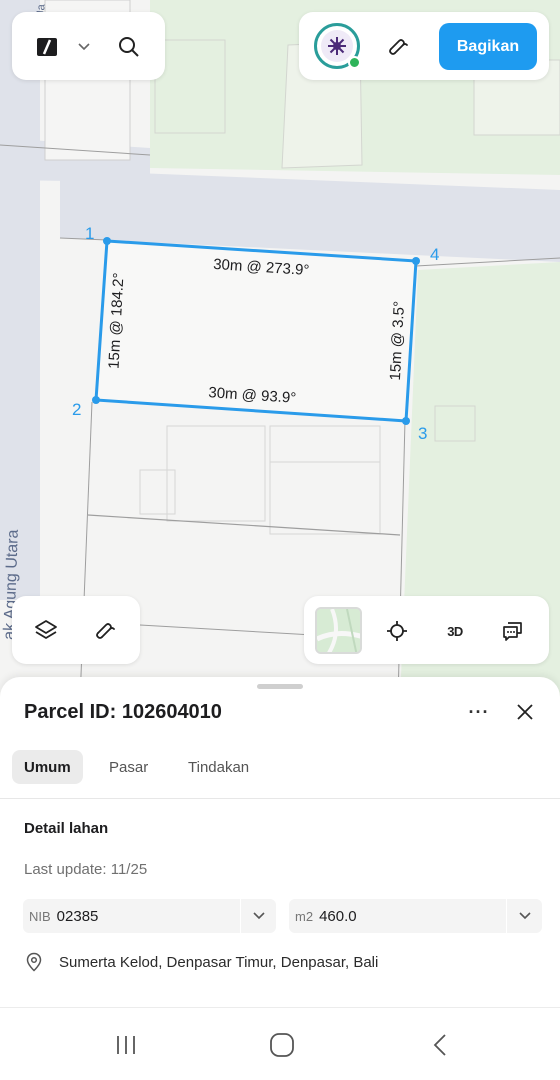 The width and height of the screenshot is (560, 1080). Describe the element at coordinates (338, 630) in the screenshot. I see `satellite-thumbnail` at that location.